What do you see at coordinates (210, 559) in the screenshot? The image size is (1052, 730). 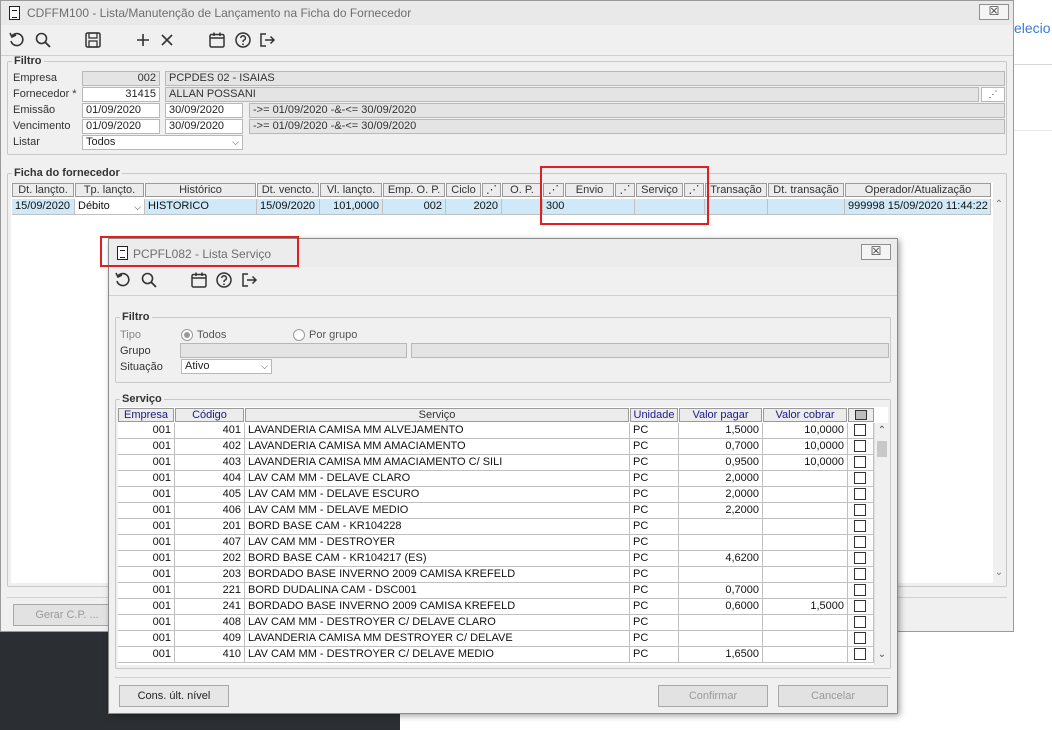 I see `cell-codigo: 202` at bounding box center [210, 559].